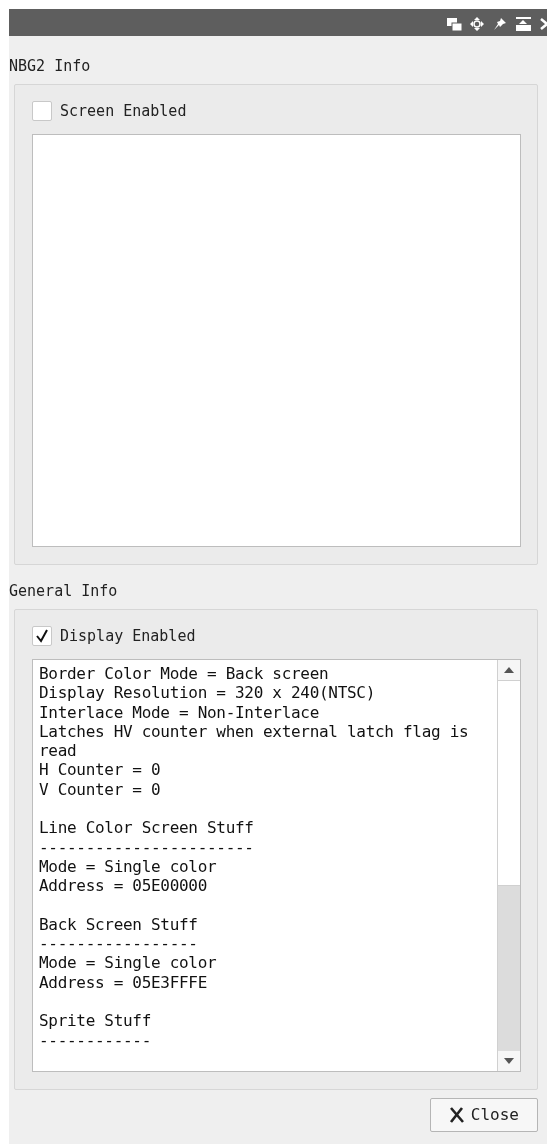 This screenshot has width=547, height=1144. Describe the element at coordinates (147, 847) in the screenshot. I see `info-line: -----------------------` at that location.